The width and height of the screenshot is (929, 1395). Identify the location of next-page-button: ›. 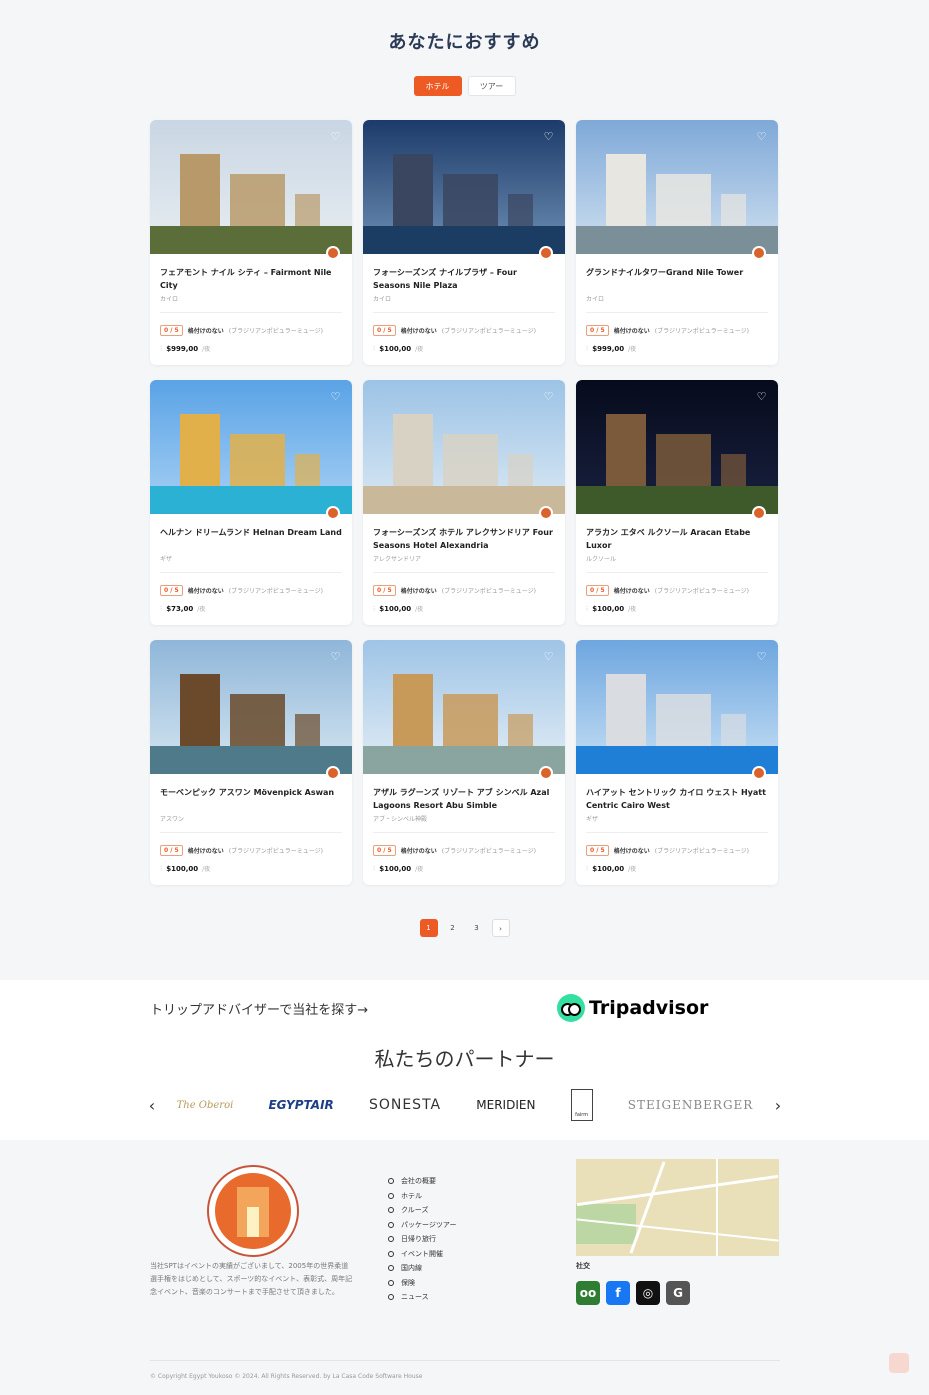
(500, 928).